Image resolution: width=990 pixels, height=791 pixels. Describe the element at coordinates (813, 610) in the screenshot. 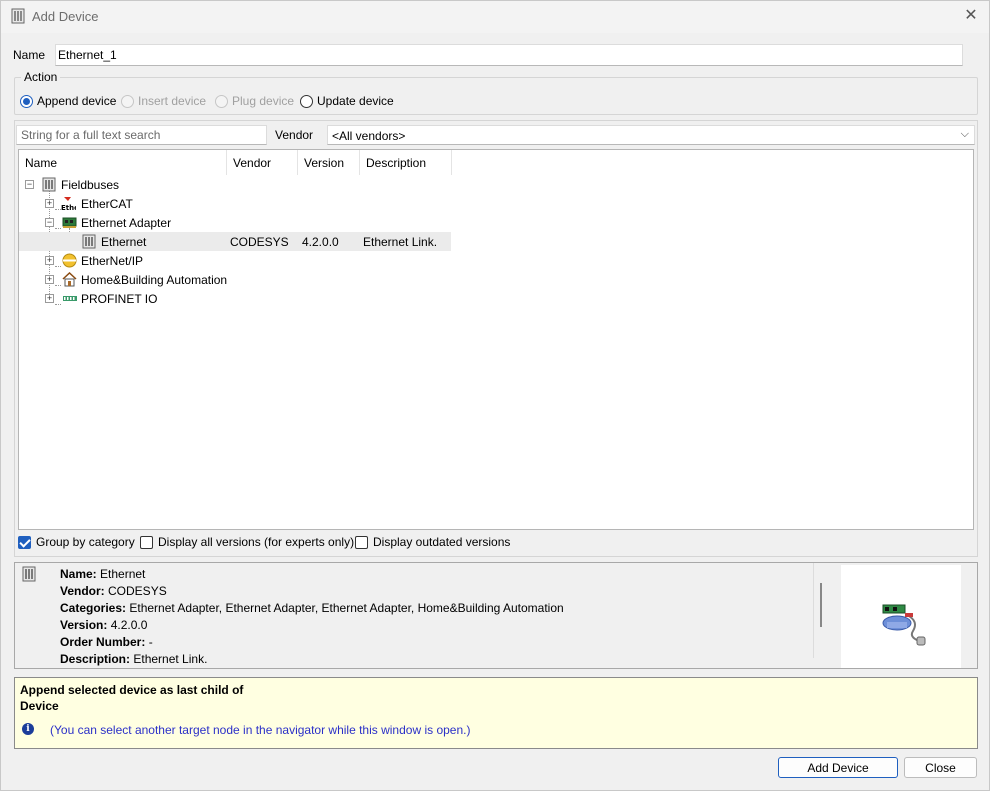

I see `info-scrollbar-track` at that location.